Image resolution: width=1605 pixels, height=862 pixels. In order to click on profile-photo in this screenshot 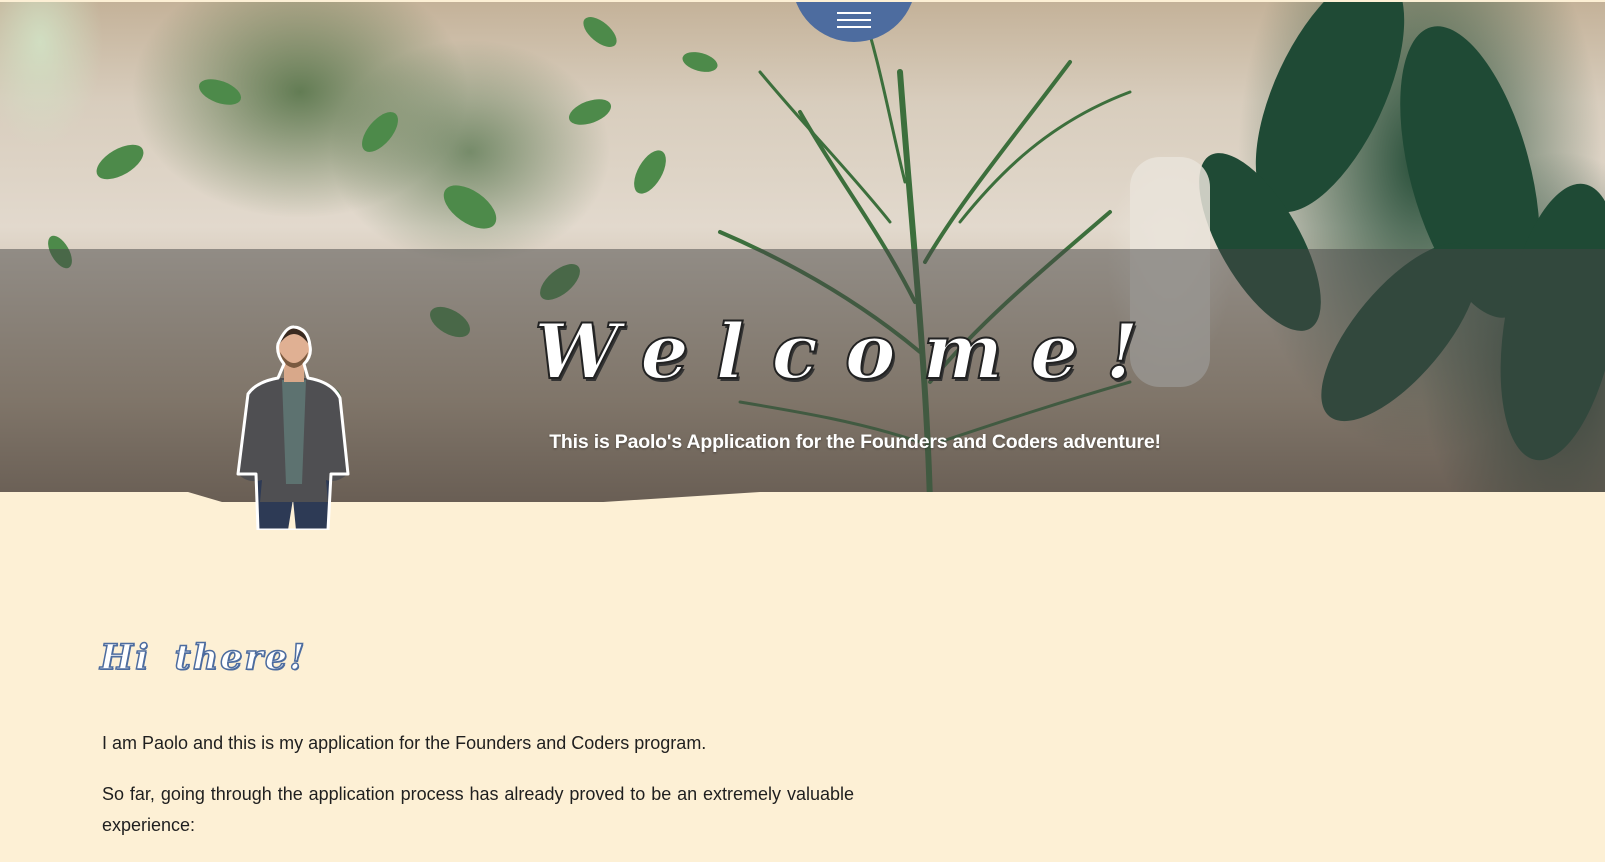, I will do `click(293, 427)`.